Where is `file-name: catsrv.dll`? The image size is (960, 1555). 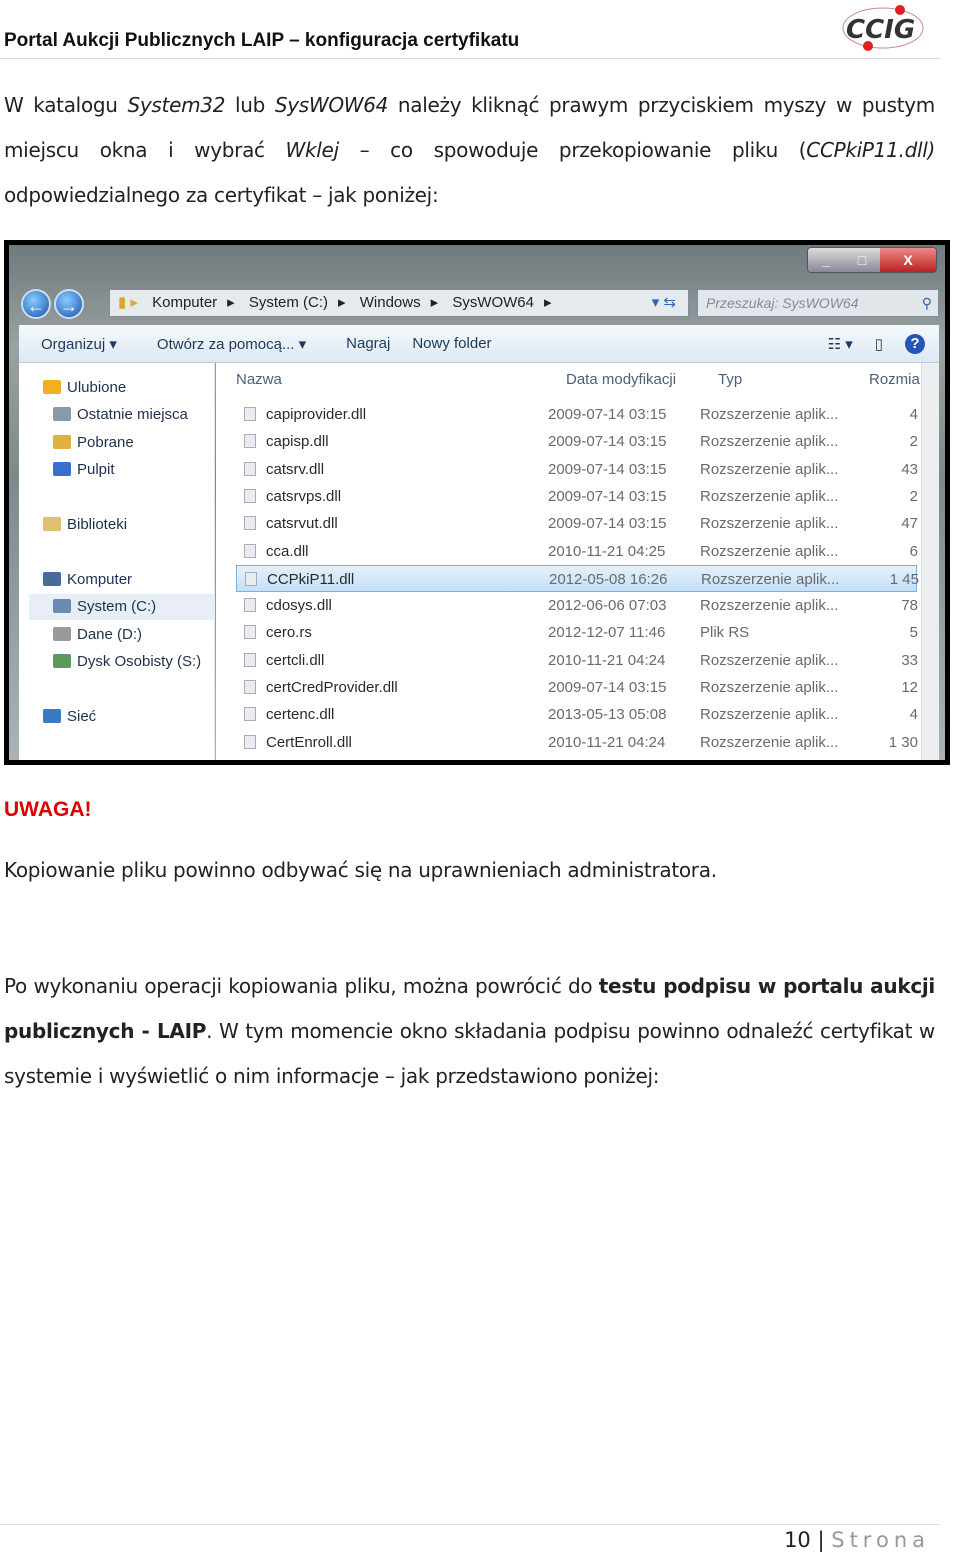
file-name: catsrv.dll is located at coordinates (284, 469).